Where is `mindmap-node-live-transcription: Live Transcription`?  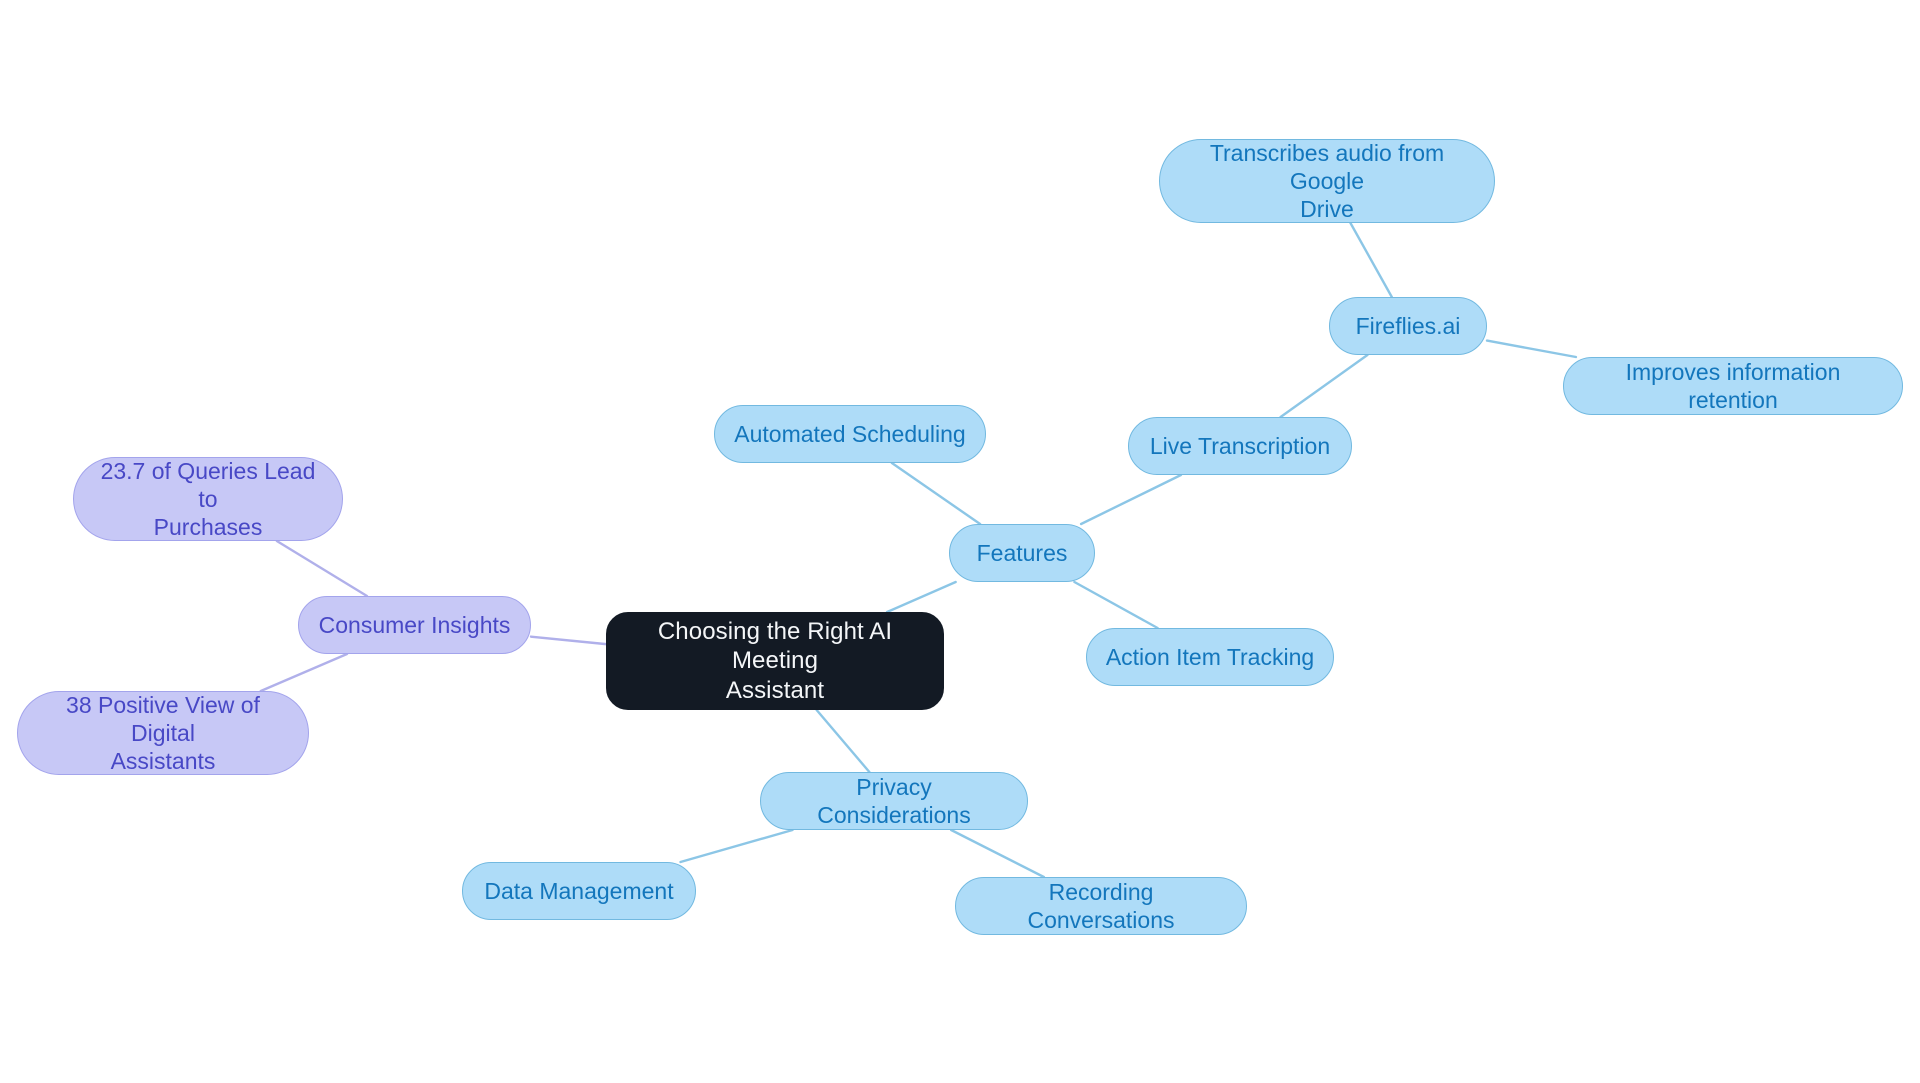
mindmap-node-live-transcription: Live Transcription is located at coordinates (1240, 446).